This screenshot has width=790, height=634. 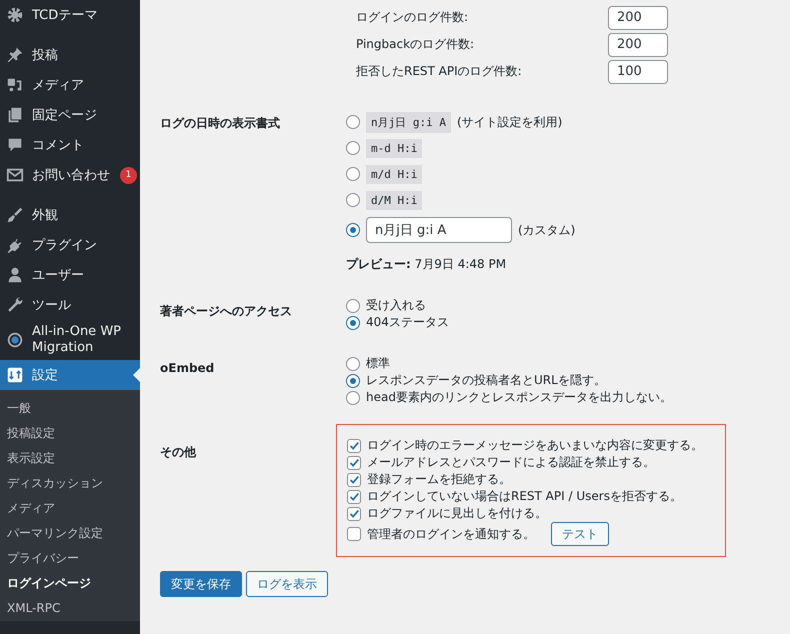 I want to click on custom-format-field: n月j日 g:i A, so click(x=439, y=230).